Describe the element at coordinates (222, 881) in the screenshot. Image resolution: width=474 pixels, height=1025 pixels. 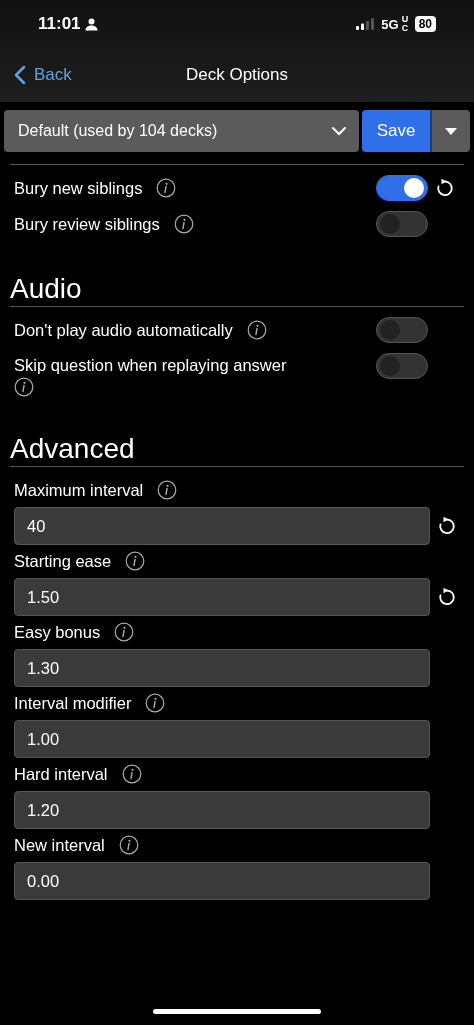
I see `number-field: 0.00` at that location.